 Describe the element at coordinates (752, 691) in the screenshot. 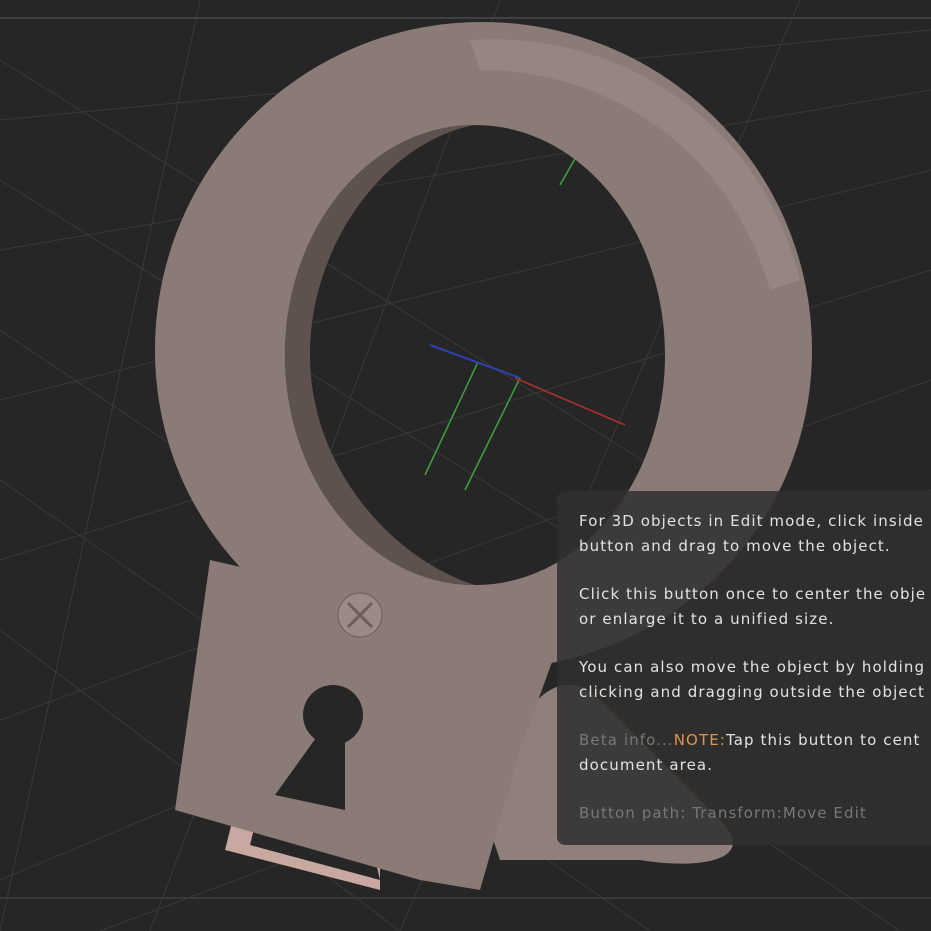

I see `tooltip-text: clicking and dragging outside the object` at that location.